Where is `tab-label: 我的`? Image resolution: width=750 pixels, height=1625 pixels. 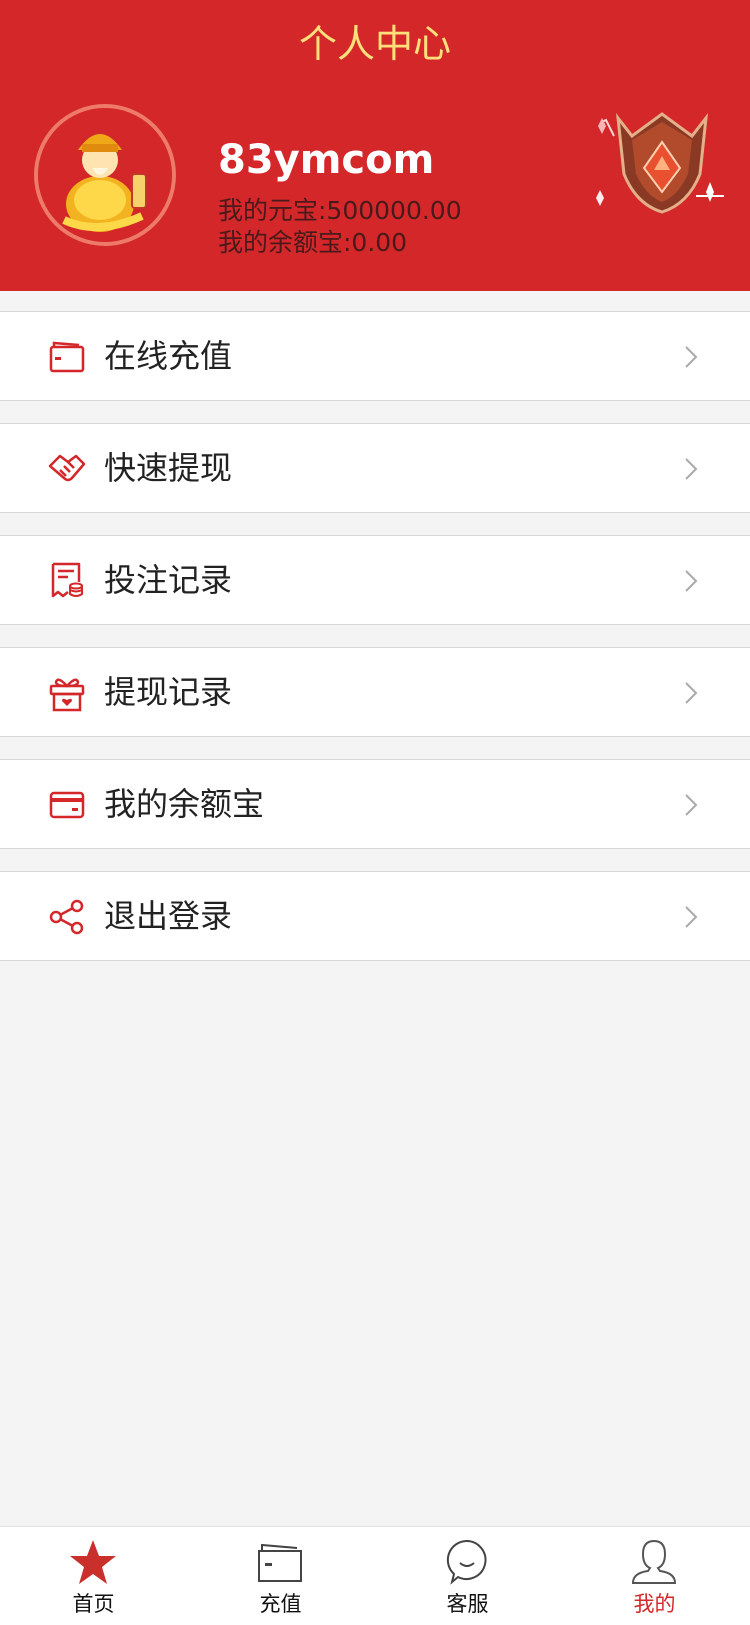
tab-label: 我的 is located at coordinates (654, 1604).